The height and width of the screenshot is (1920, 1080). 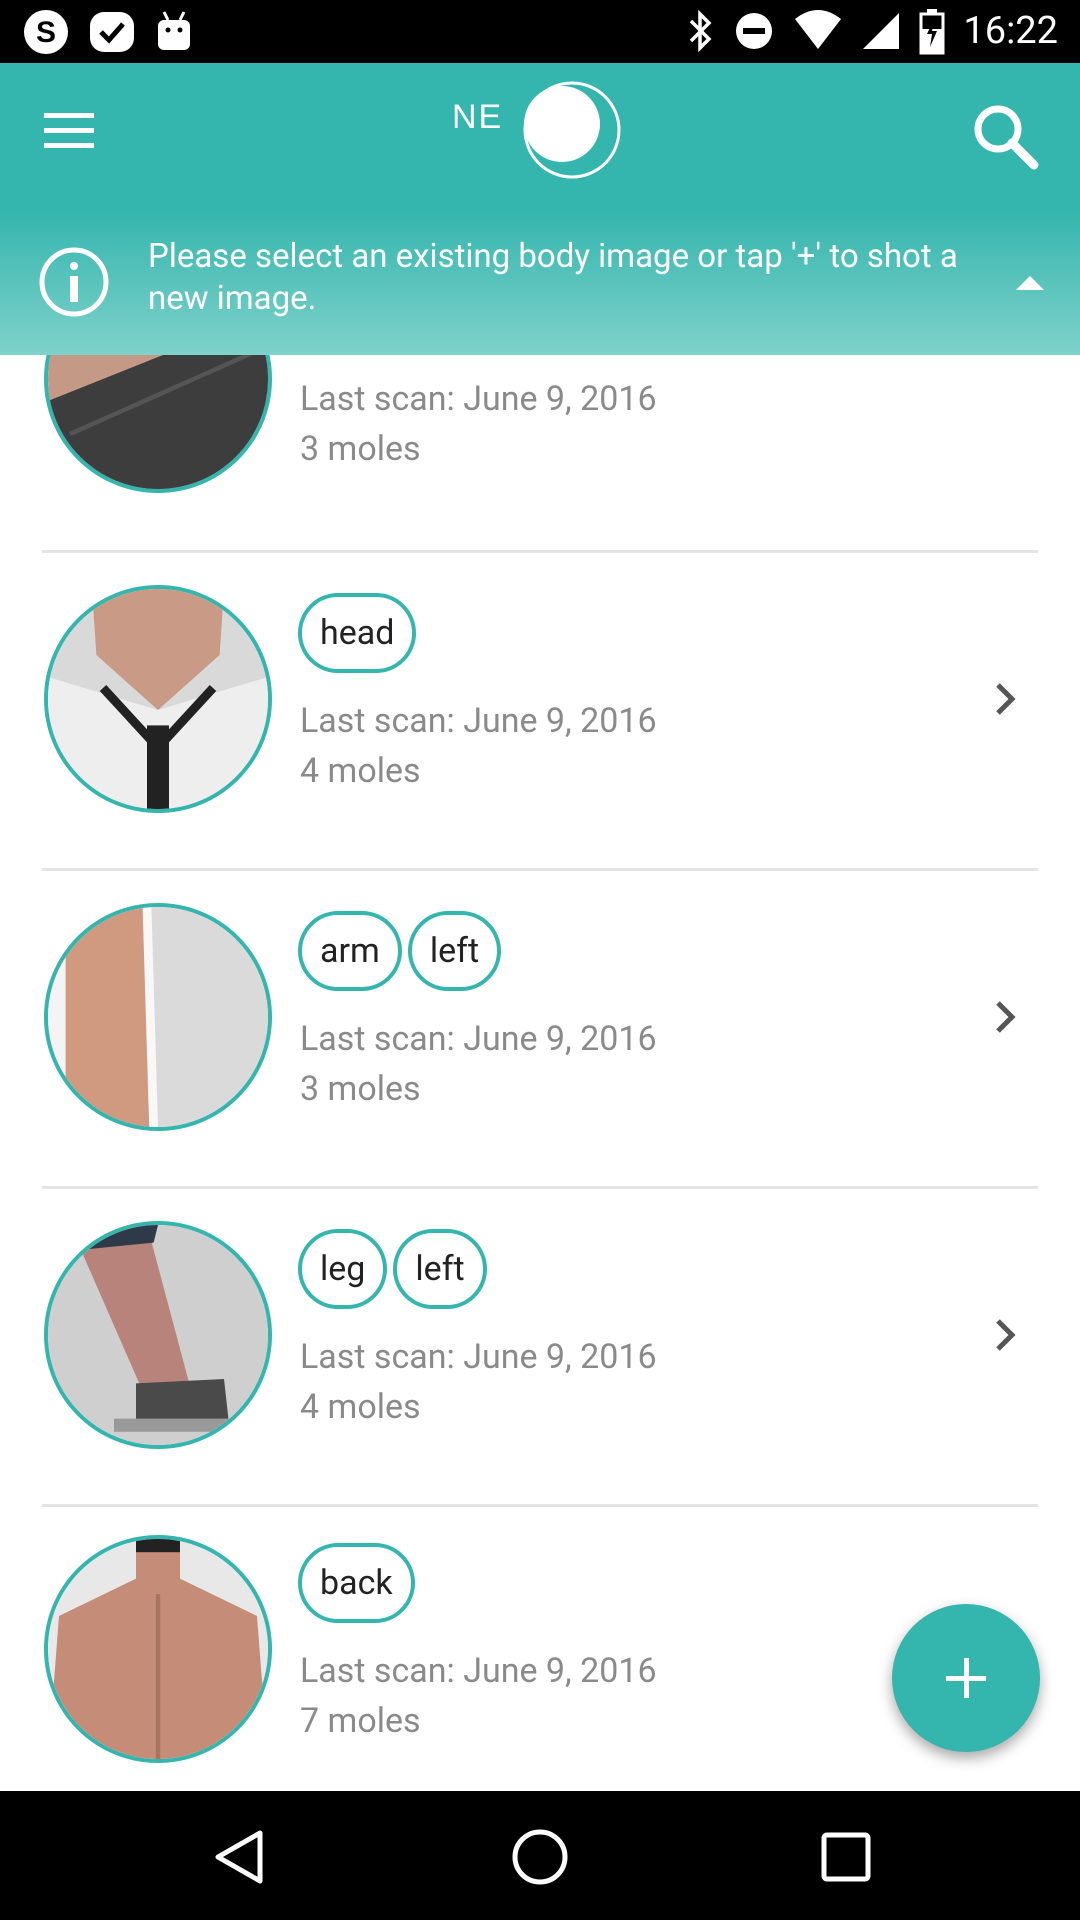 What do you see at coordinates (540, 31) in the screenshot?
I see `status-bar: S 16:22` at bounding box center [540, 31].